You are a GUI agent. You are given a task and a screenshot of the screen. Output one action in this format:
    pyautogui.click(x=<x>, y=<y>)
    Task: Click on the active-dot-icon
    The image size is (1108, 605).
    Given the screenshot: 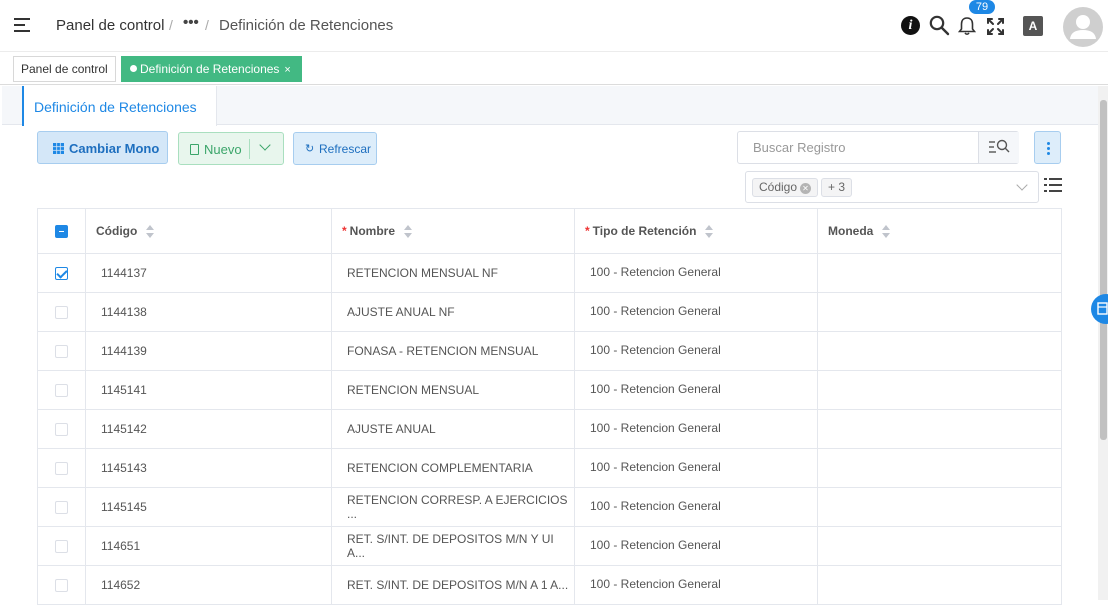 What is the action you would take?
    pyautogui.click(x=133, y=68)
    